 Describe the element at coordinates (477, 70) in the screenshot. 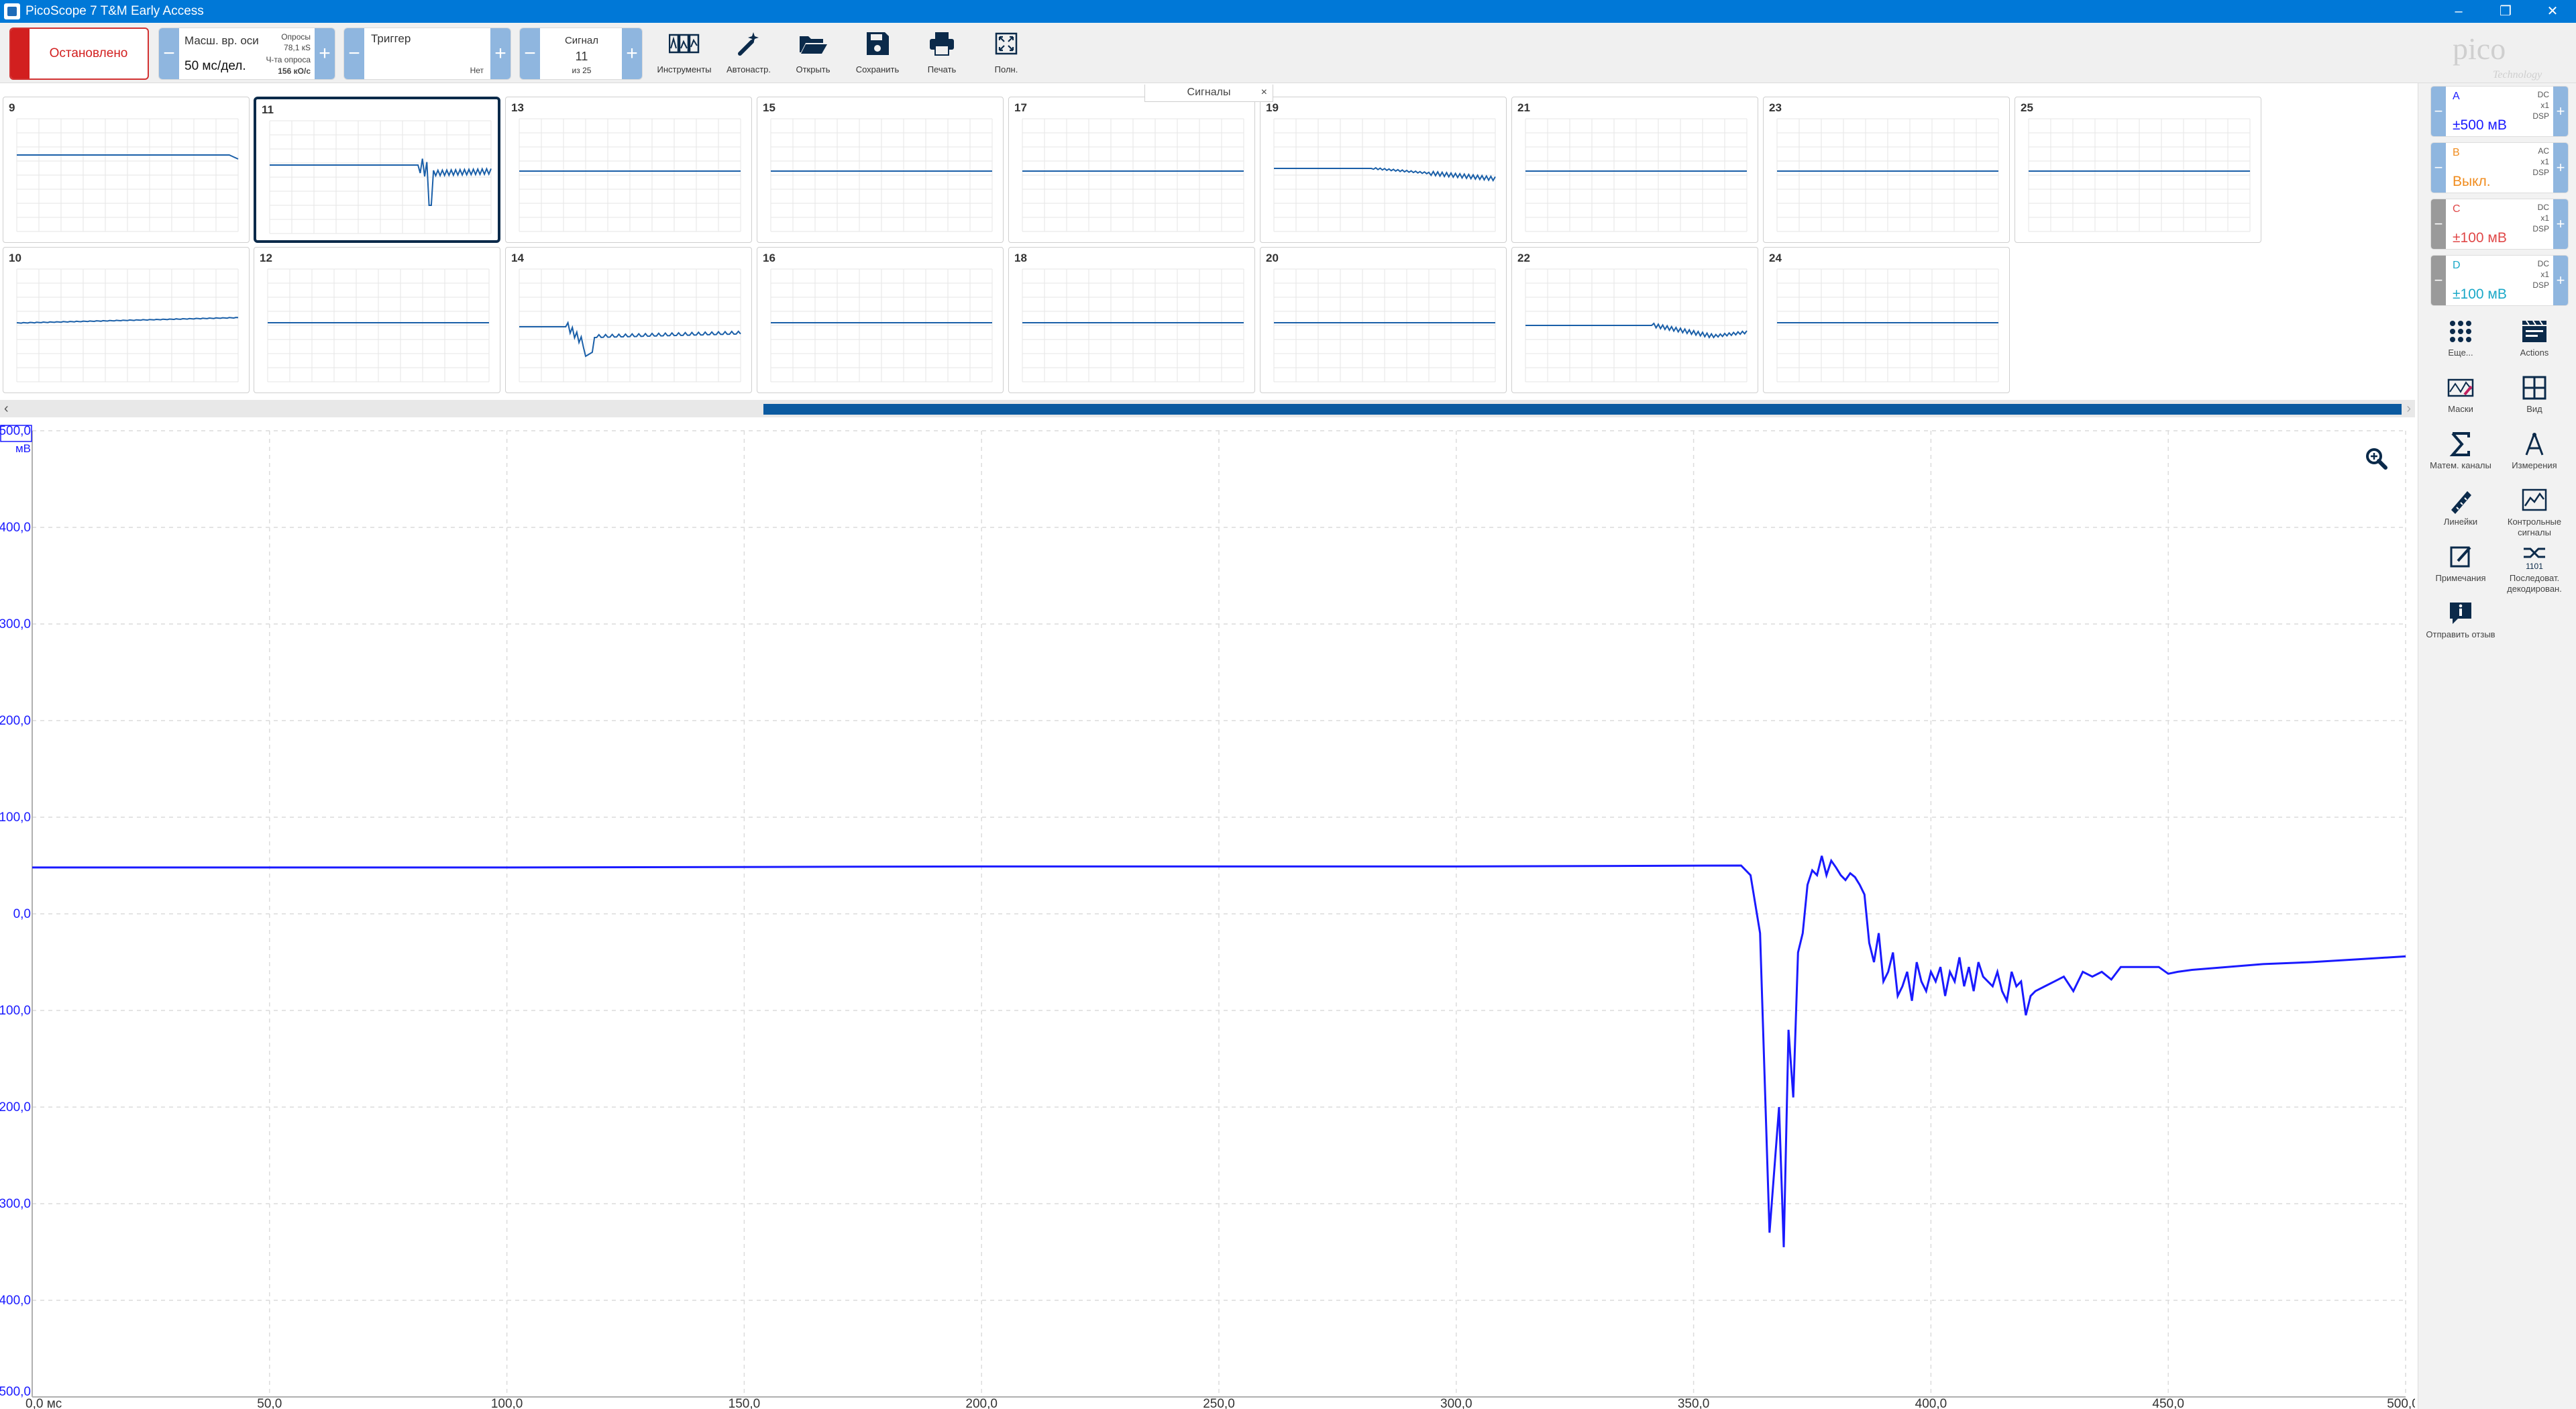

I see `trigger-mode: Нет` at that location.